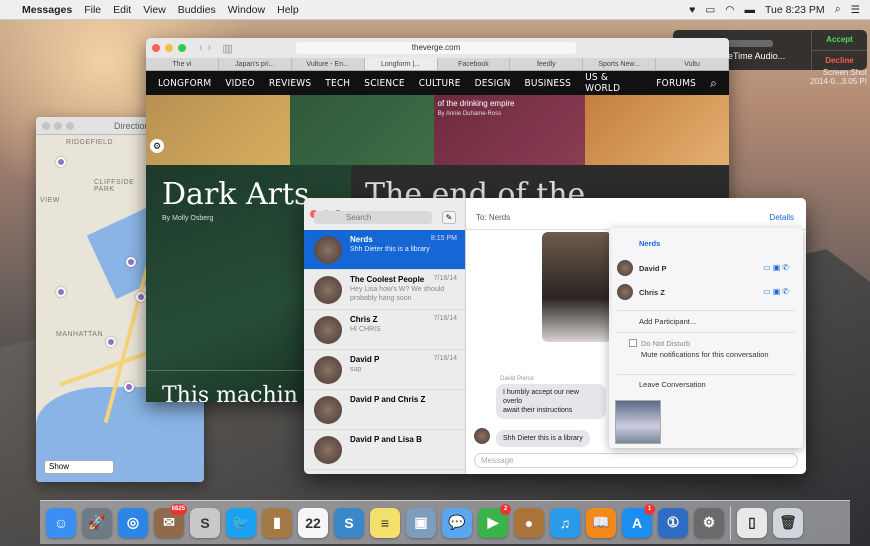  Describe the element at coordinates (638, 520) in the screenshot. I see `app-store-icon: A1` at that location.